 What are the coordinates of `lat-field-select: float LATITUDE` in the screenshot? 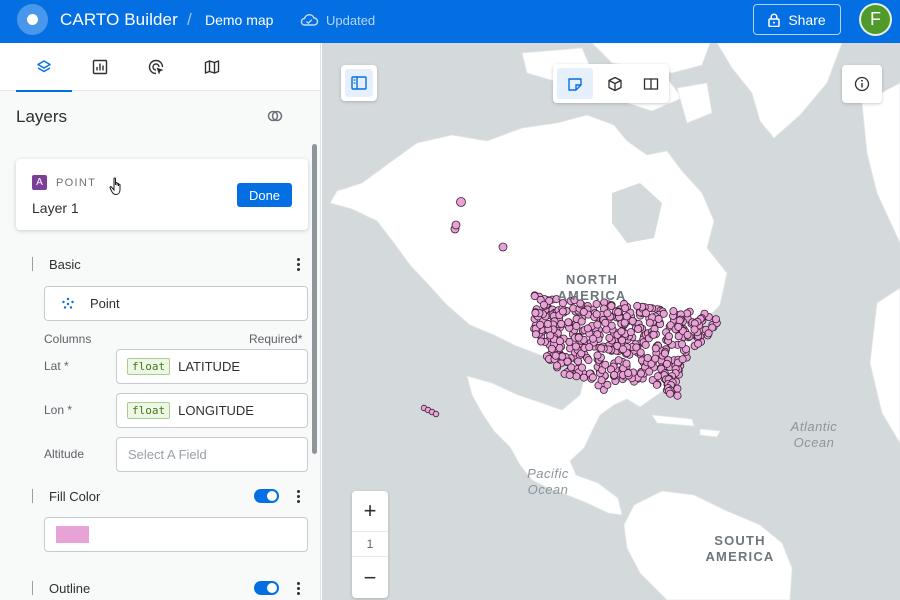 It's located at (212, 366).